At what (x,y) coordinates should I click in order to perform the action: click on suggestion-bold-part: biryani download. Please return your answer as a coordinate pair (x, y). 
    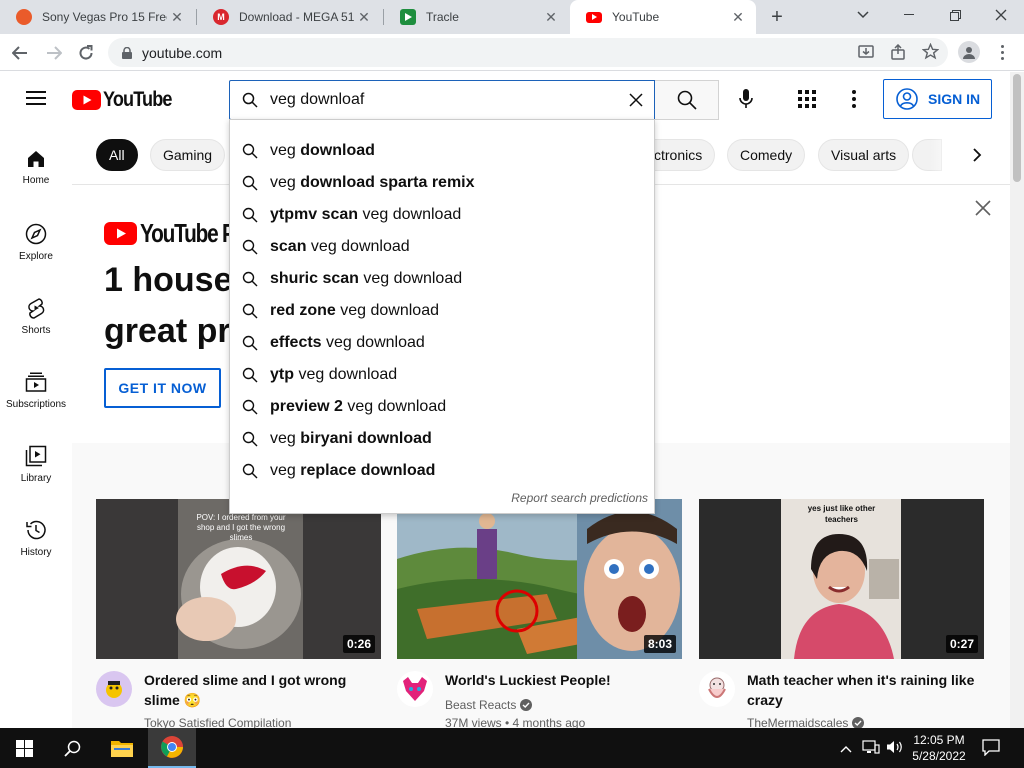
    Looking at the image, I should click on (366, 438).